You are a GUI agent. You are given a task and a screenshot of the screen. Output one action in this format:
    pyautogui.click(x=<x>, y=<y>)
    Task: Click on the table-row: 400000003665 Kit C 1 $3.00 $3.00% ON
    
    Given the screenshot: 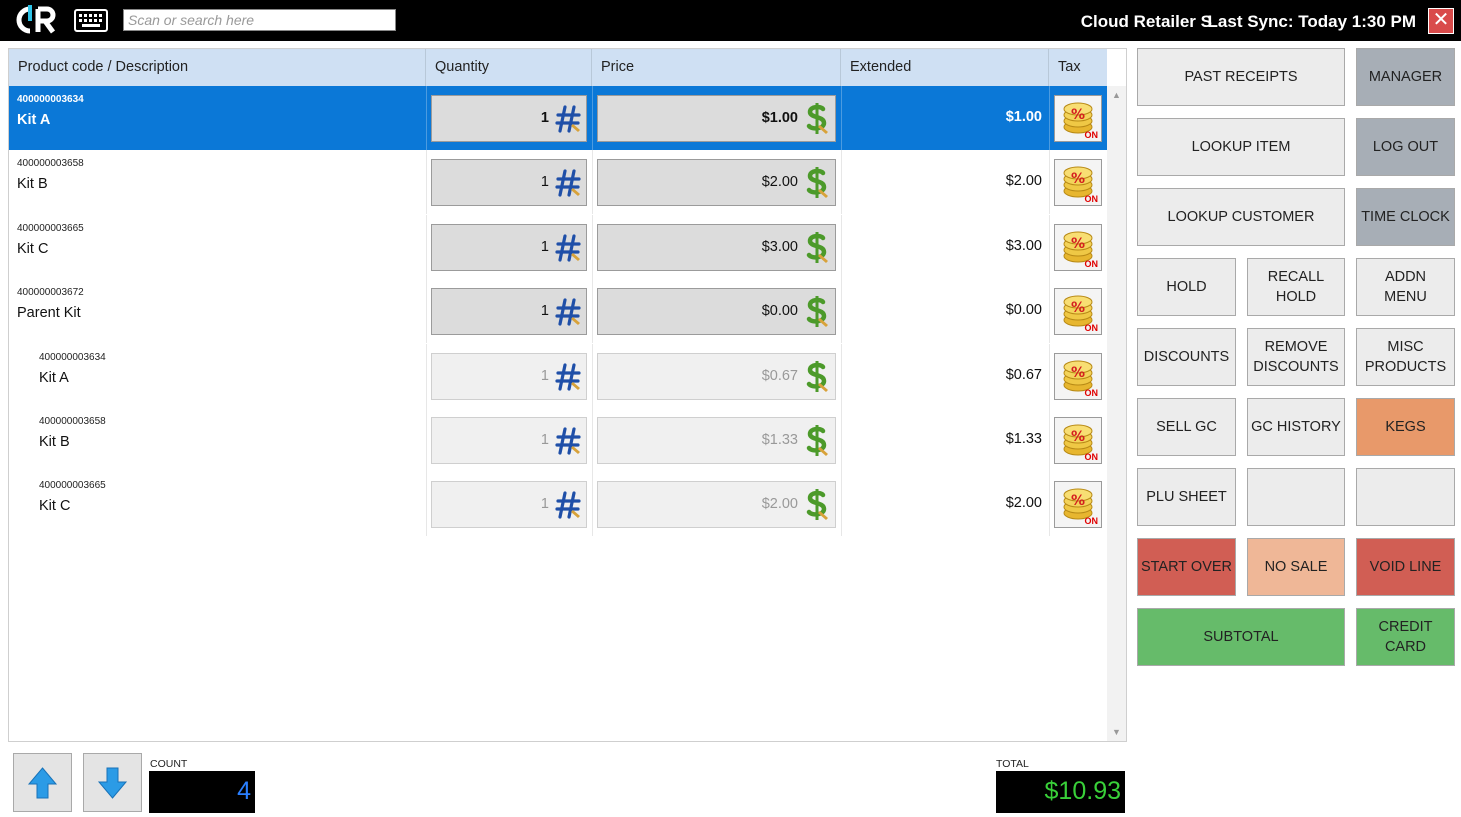 What is the action you would take?
    pyautogui.click(x=558, y=246)
    